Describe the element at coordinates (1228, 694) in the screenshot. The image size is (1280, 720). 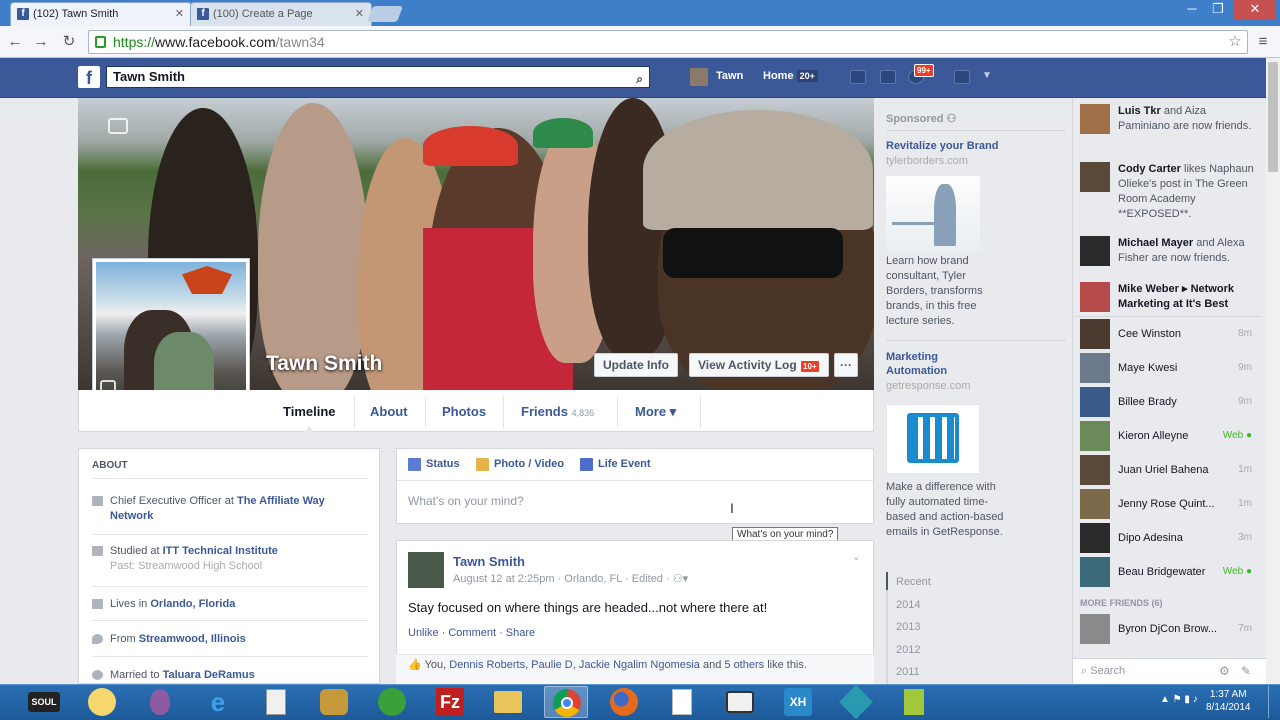
I see `clock-time: 1:37 AM` at that location.